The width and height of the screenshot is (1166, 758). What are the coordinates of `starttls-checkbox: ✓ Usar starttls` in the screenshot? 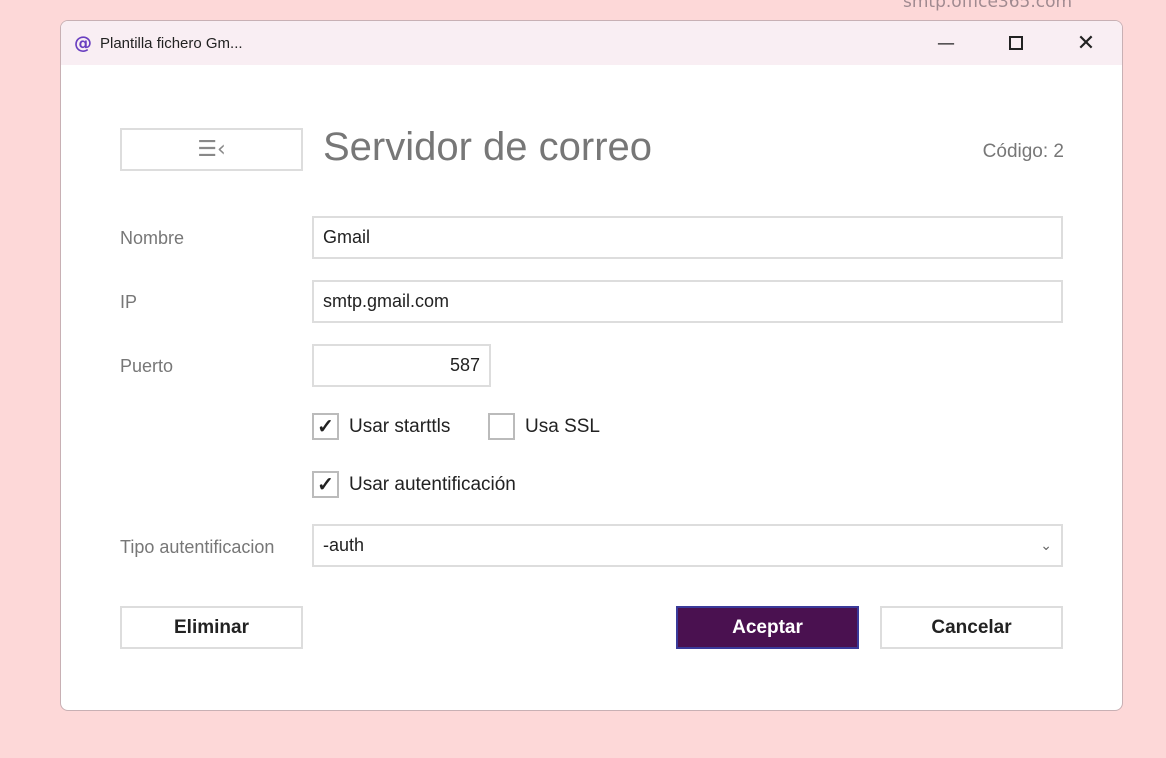 It's located at (381, 426).